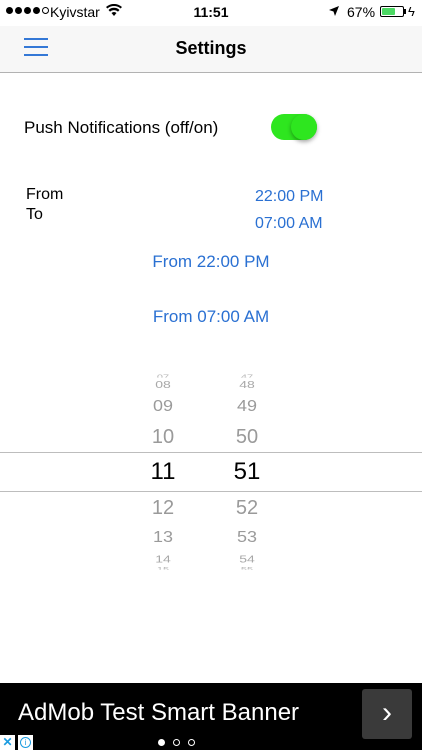 The image size is (422, 750). What do you see at coordinates (163, 407) in the screenshot?
I see `picker-hour-item: 09` at bounding box center [163, 407].